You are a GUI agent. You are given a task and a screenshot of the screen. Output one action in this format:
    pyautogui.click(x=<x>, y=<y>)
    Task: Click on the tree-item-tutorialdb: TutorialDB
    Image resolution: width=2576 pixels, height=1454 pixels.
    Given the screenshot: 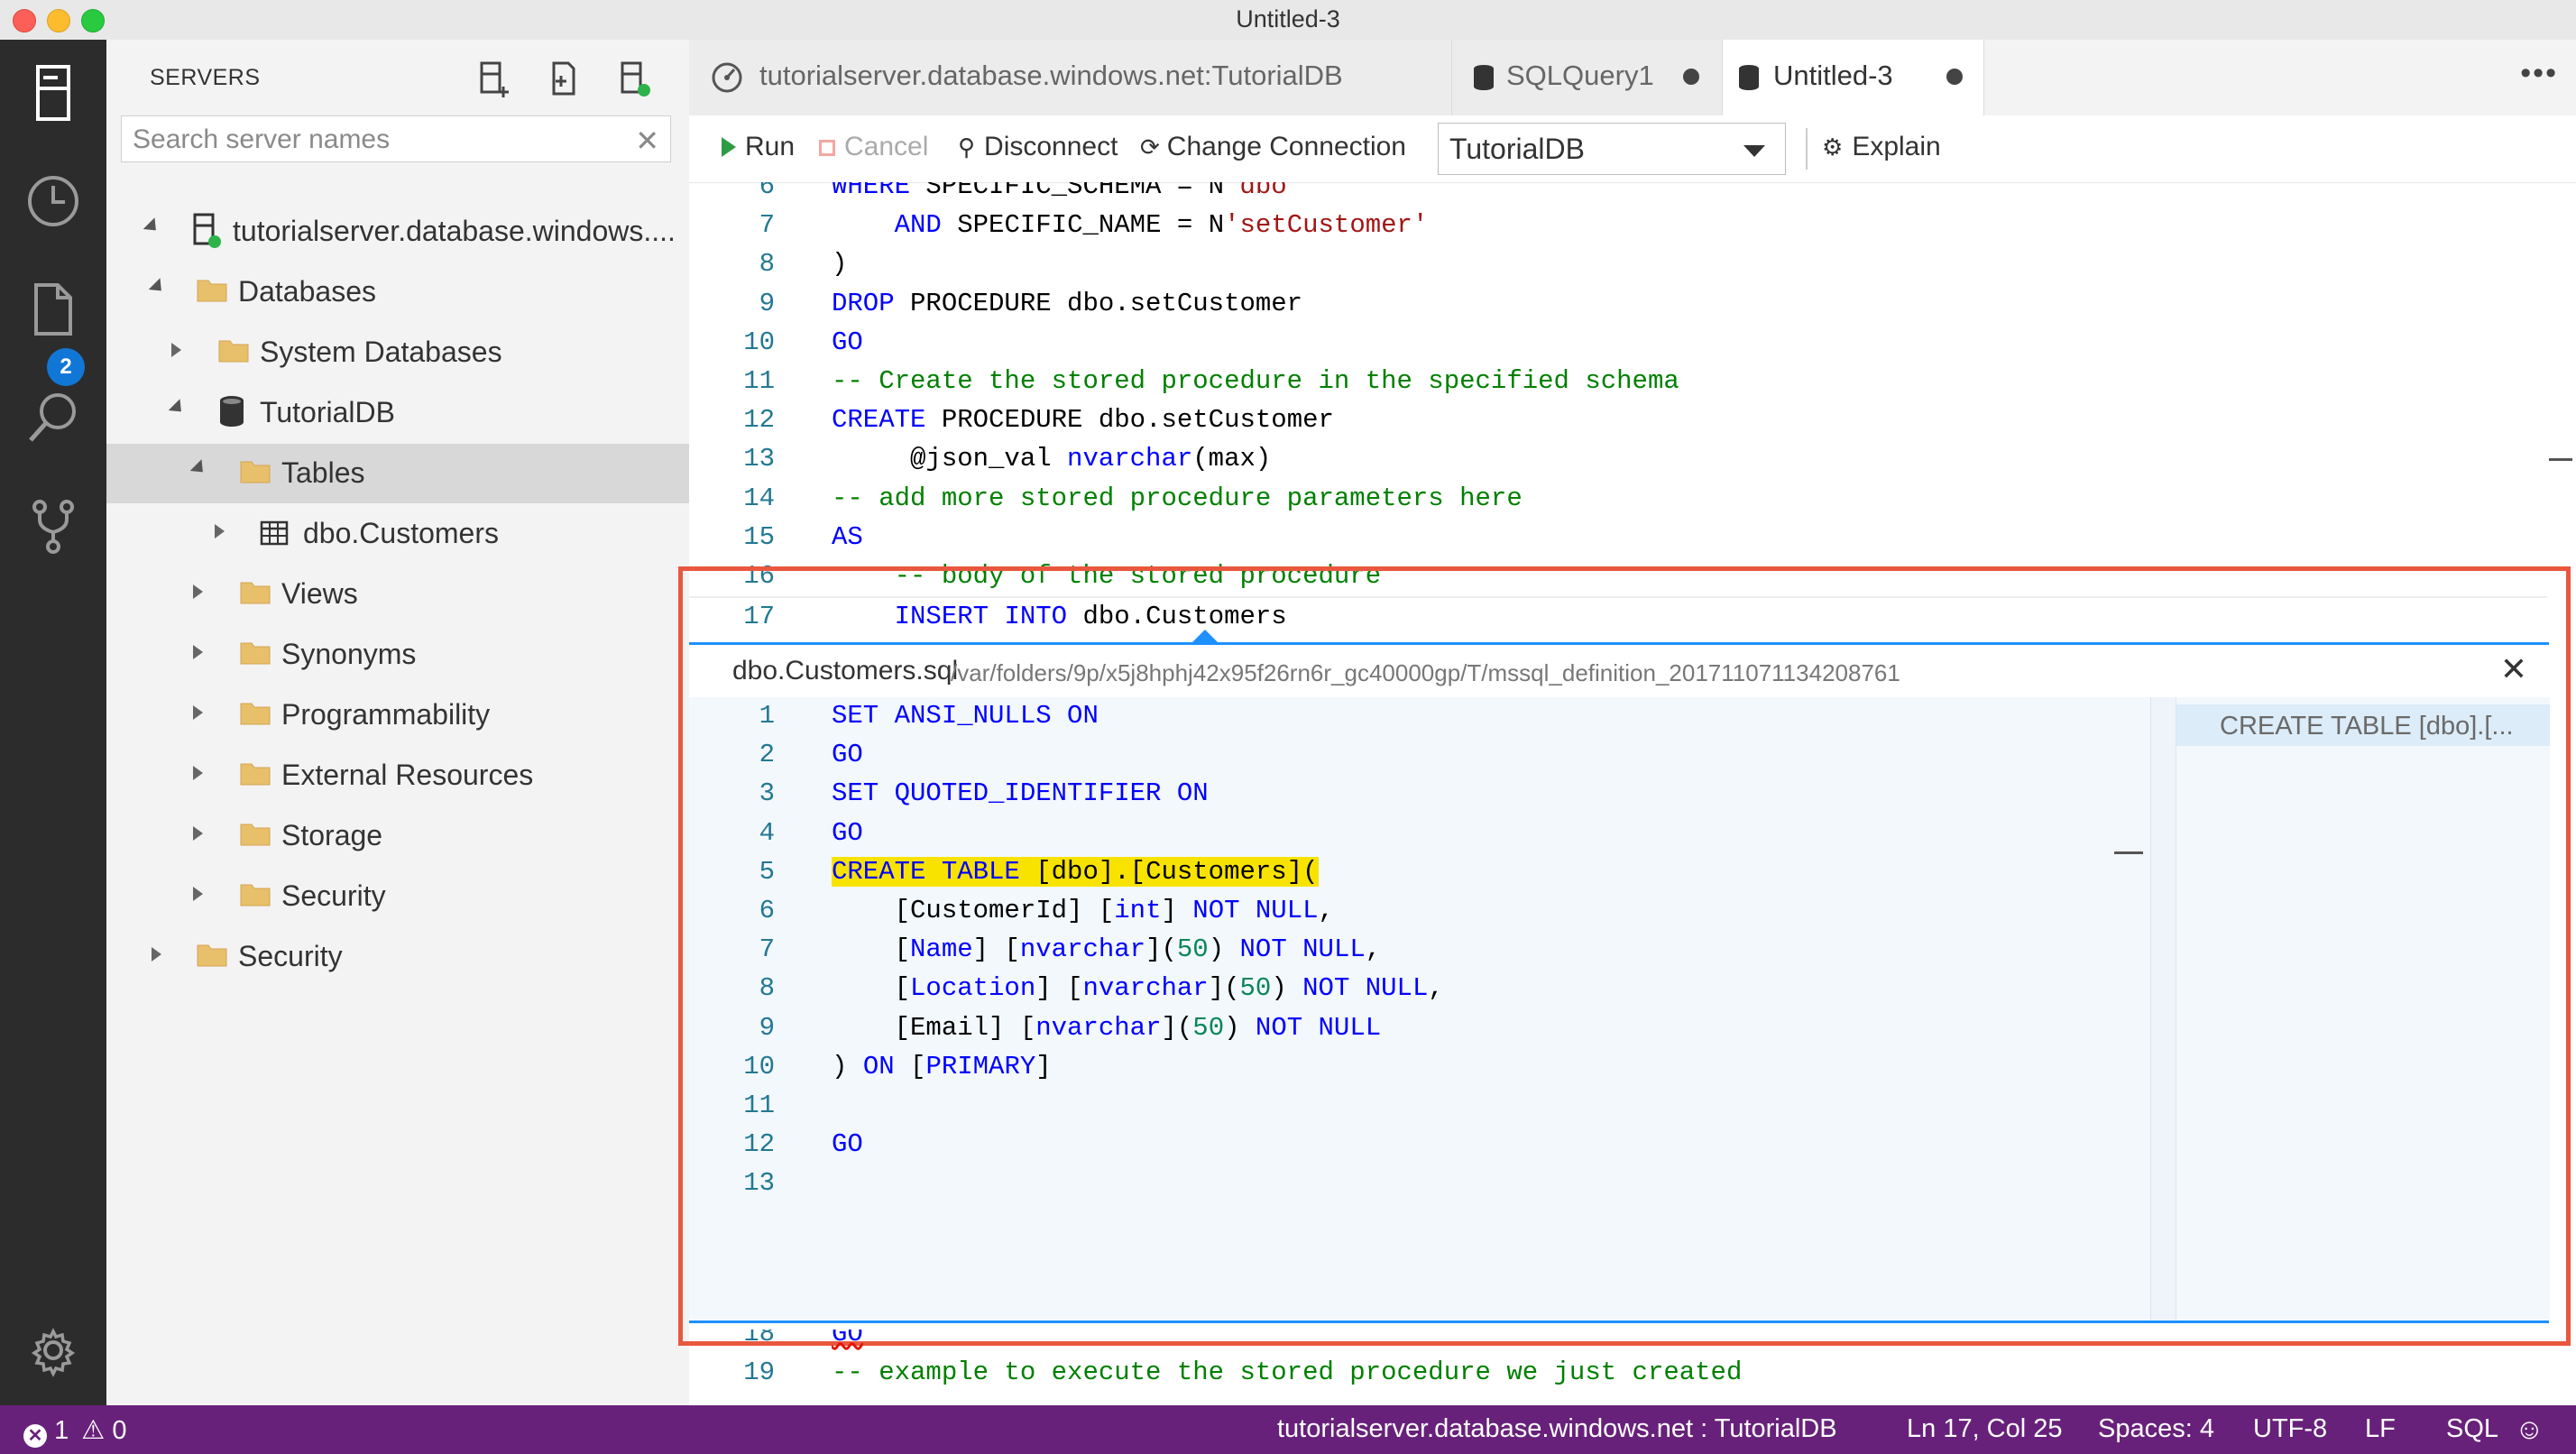 What is the action you would take?
    pyautogui.click(x=397, y=413)
    